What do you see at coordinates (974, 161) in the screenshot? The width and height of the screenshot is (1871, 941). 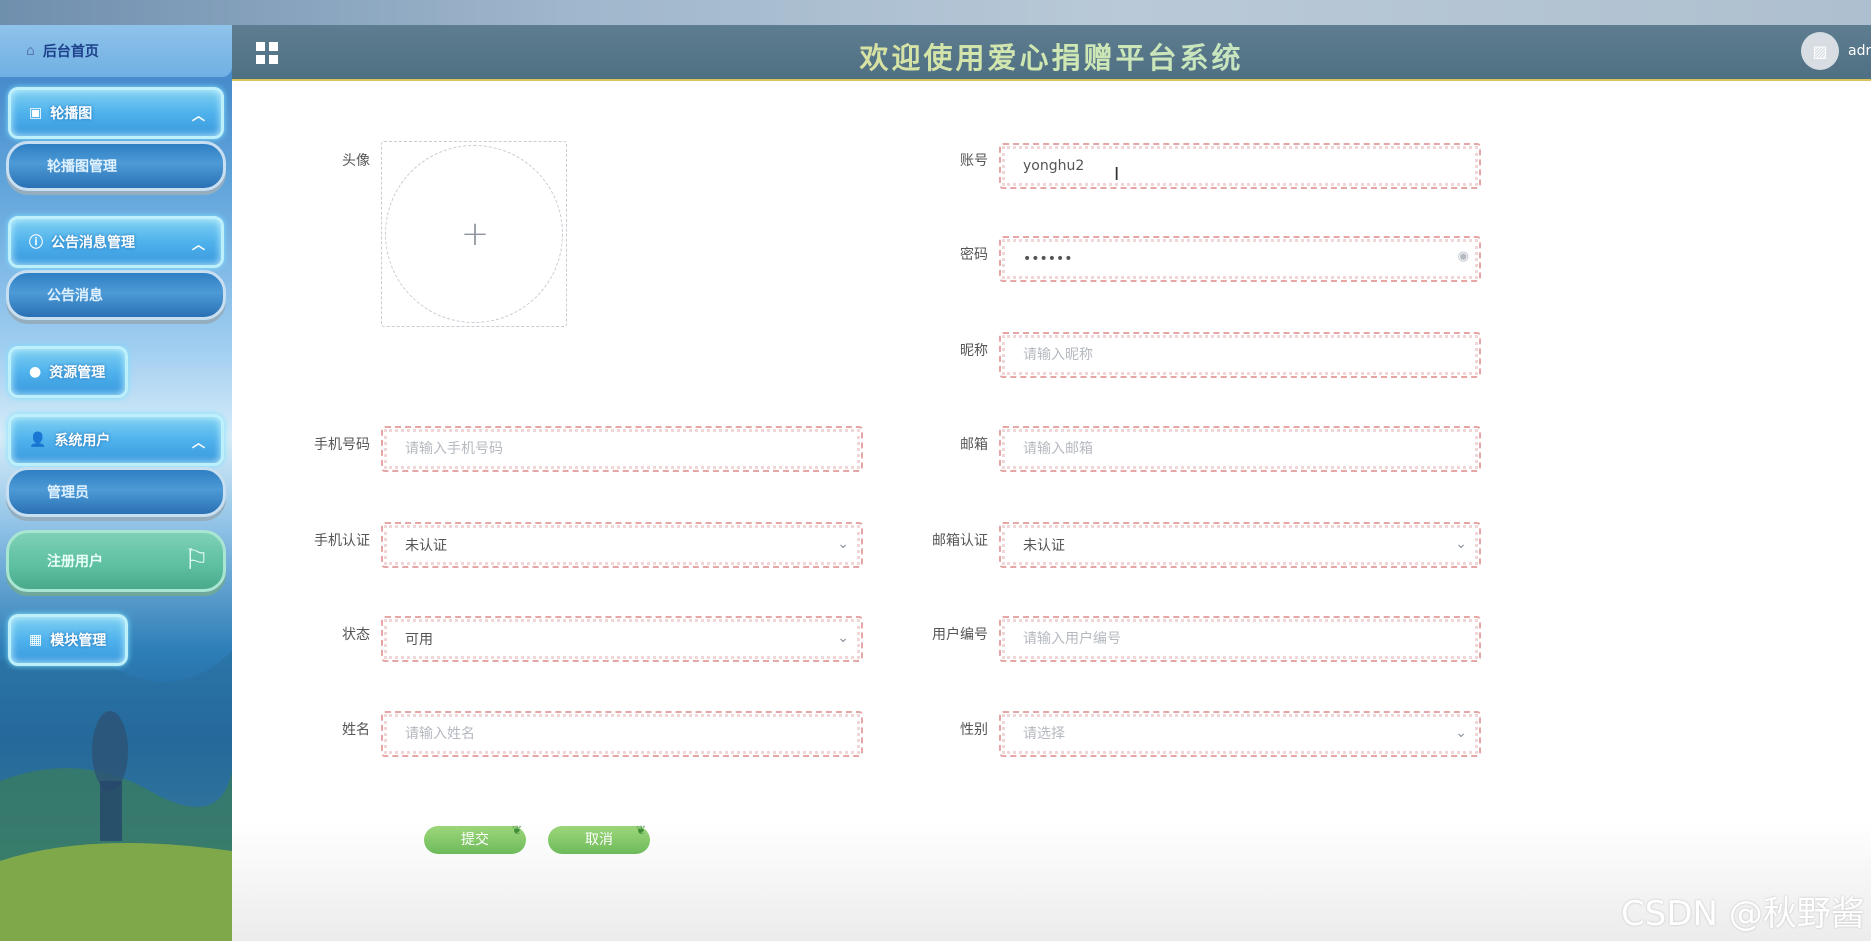 I see `account-label: 账号` at bounding box center [974, 161].